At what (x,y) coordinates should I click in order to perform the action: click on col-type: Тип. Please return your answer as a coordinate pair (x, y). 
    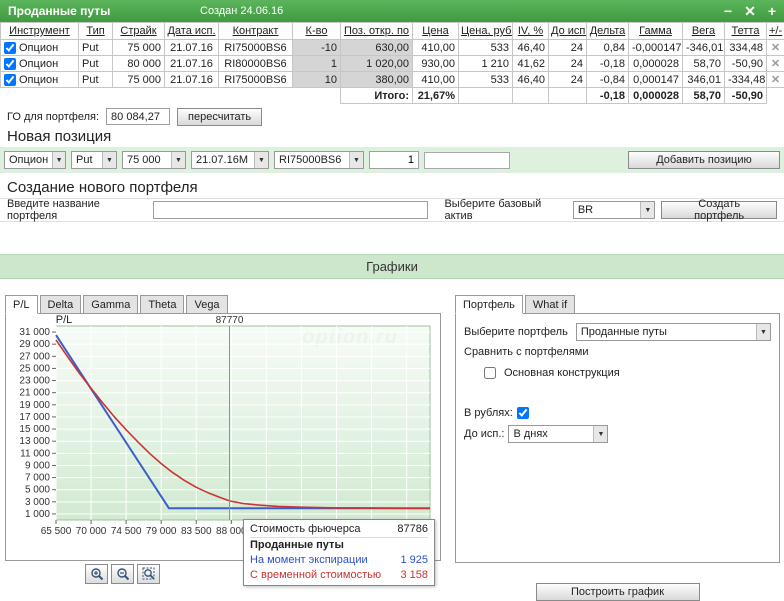
    Looking at the image, I should click on (96, 31).